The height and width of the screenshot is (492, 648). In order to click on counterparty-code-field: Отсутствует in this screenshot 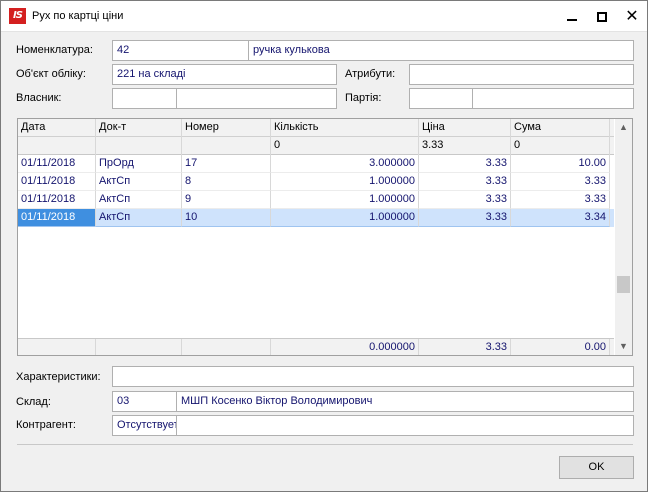, I will do `click(144, 425)`.